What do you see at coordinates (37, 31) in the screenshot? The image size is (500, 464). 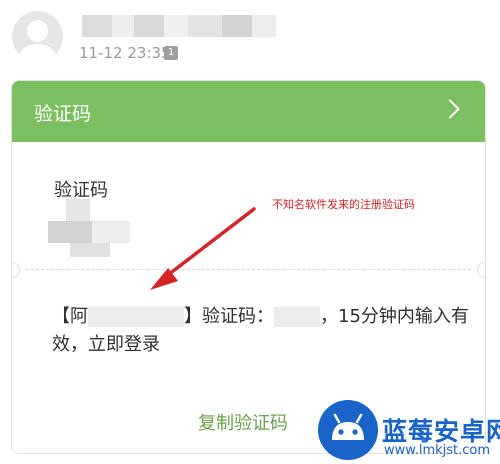 I see `avatar-head` at bounding box center [37, 31].